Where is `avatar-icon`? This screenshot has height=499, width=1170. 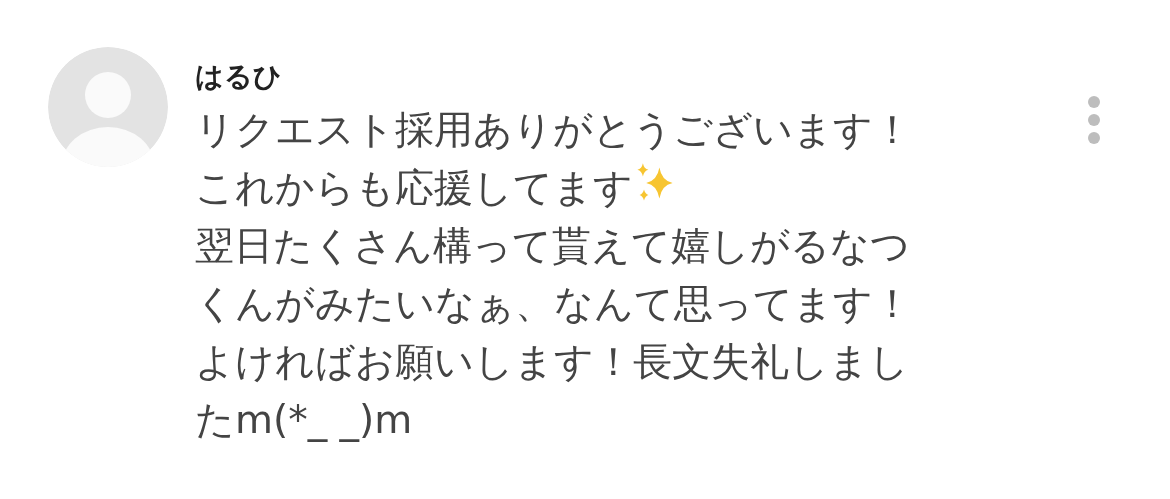
avatar-icon is located at coordinates (108, 107).